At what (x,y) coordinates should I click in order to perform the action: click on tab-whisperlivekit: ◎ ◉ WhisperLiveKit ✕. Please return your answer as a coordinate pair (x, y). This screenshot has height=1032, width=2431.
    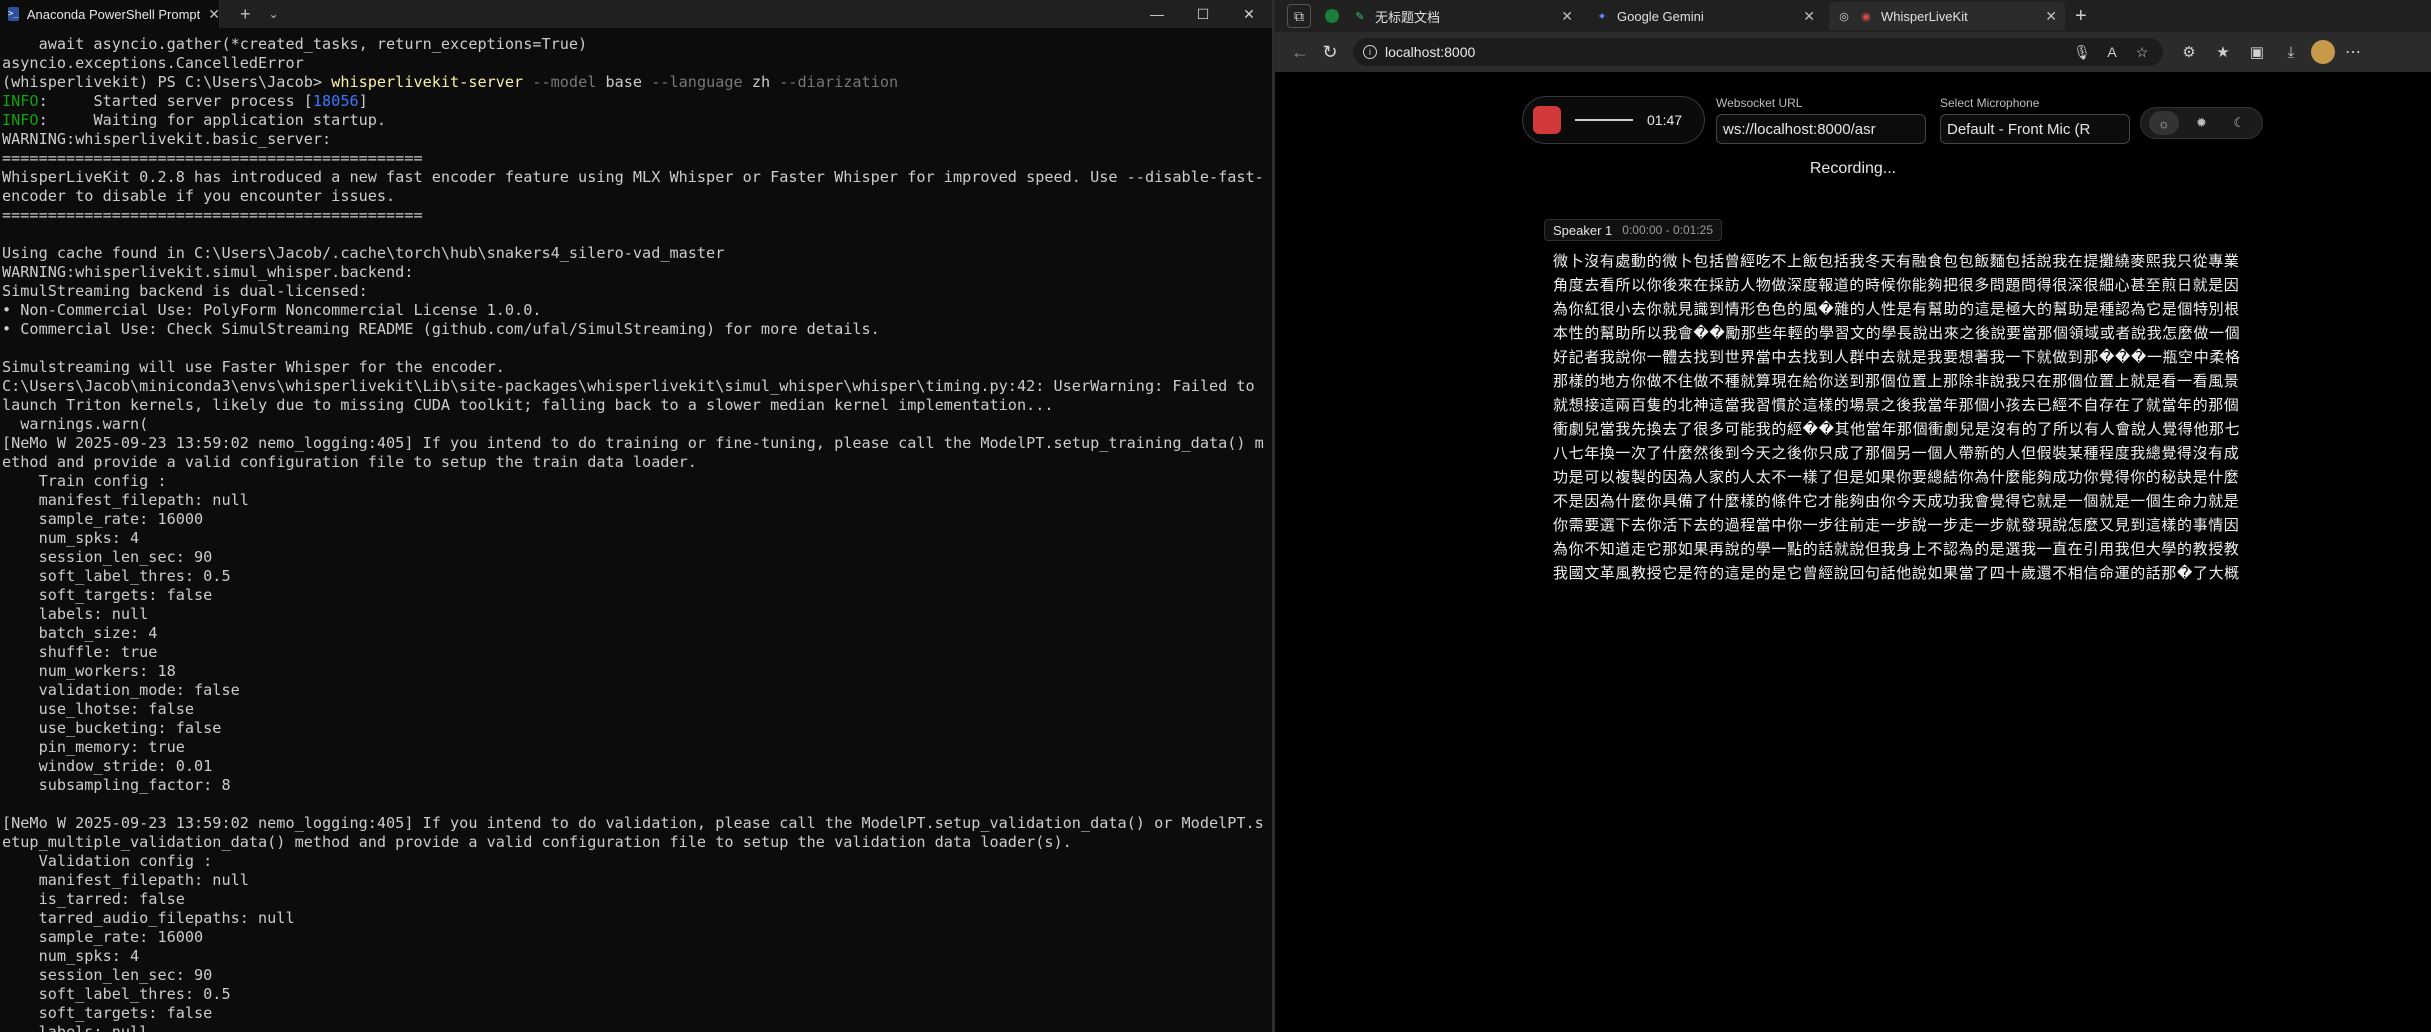
    Looking at the image, I should click on (1947, 16).